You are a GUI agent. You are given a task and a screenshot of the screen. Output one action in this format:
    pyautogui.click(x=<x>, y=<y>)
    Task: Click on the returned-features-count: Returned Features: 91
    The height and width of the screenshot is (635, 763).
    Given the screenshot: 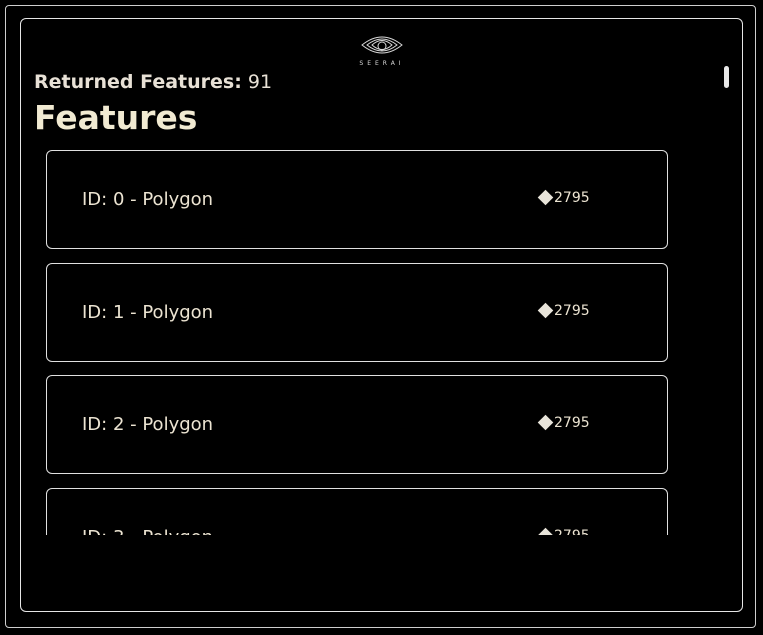 What is the action you would take?
    pyautogui.click(x=153, y=82)
    